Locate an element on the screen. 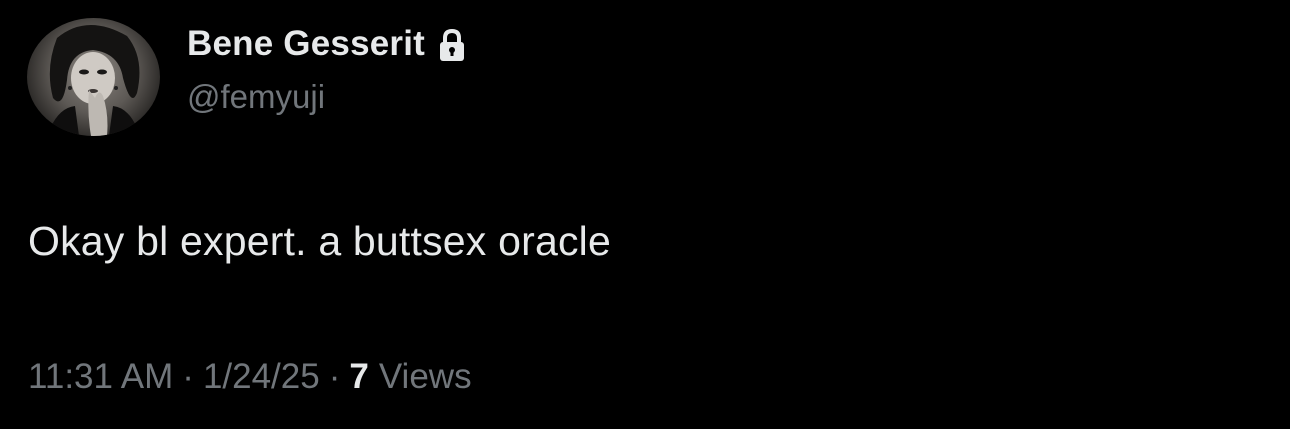  display-name: Bene Gesserit is located at coordinates (306, 44).